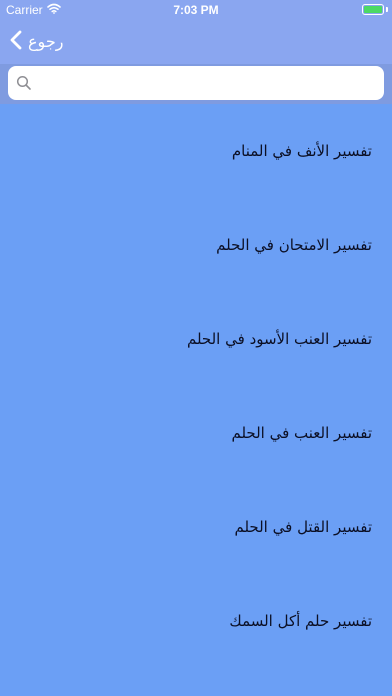  I want to click on search-bar, so click(196, 84).